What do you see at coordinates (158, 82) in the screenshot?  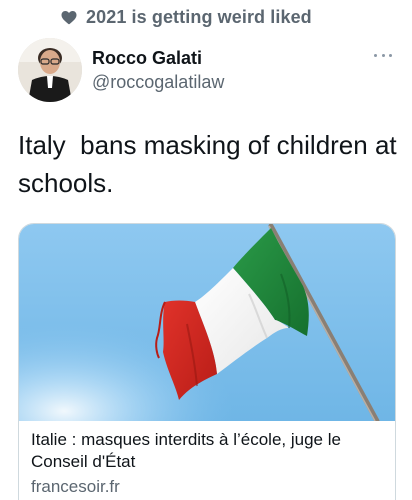 I see `author-handle: @roccogalatilaw` at bounding box center [158, 82].